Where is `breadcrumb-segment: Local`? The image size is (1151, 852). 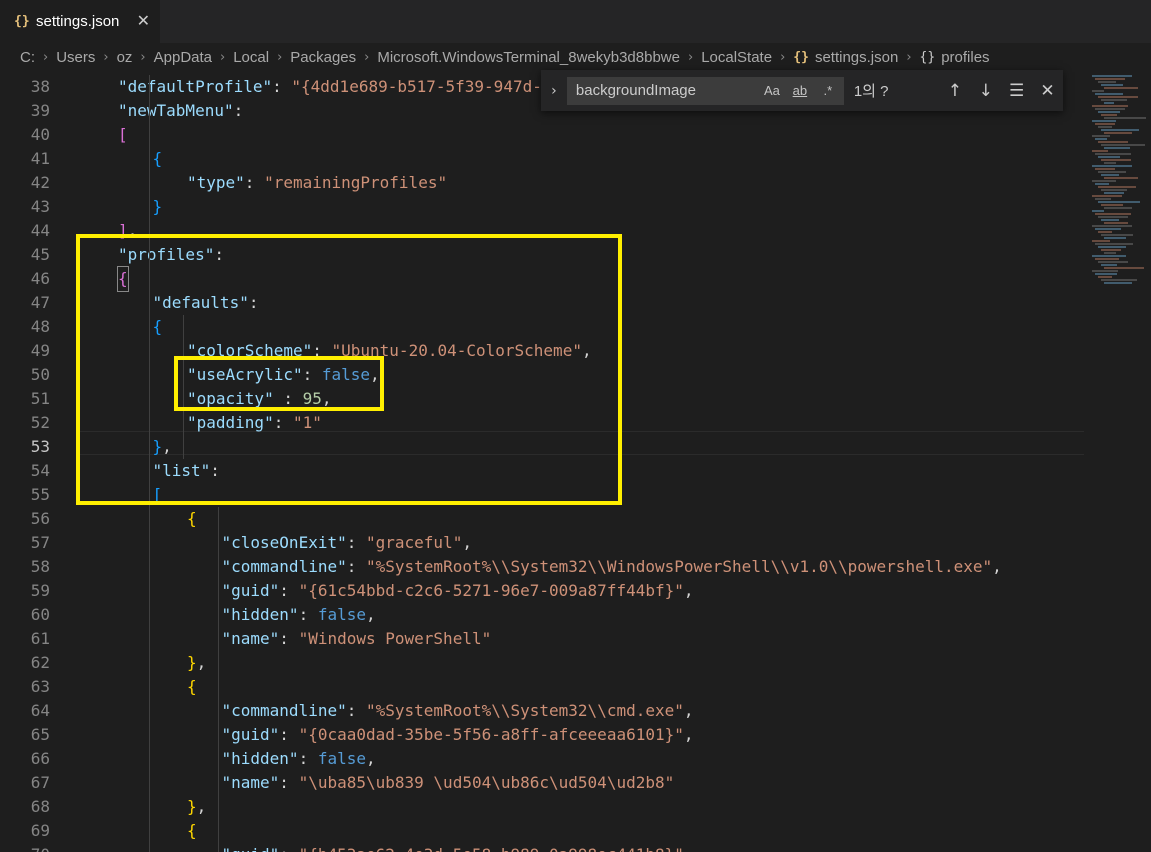
breadcrumb-segment: Local is located at coordinates (251, 57).